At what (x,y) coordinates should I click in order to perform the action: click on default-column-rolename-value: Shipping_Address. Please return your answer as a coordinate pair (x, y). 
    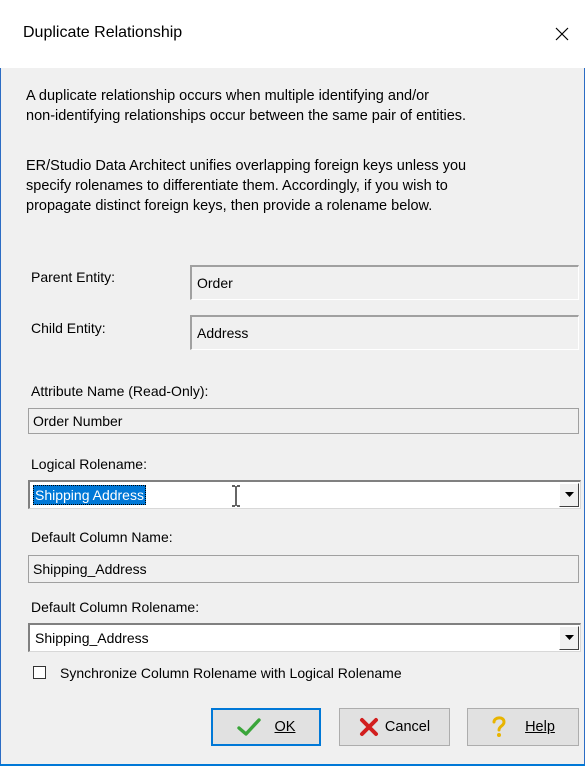
    Looking at the image, I should click on (92, 638).